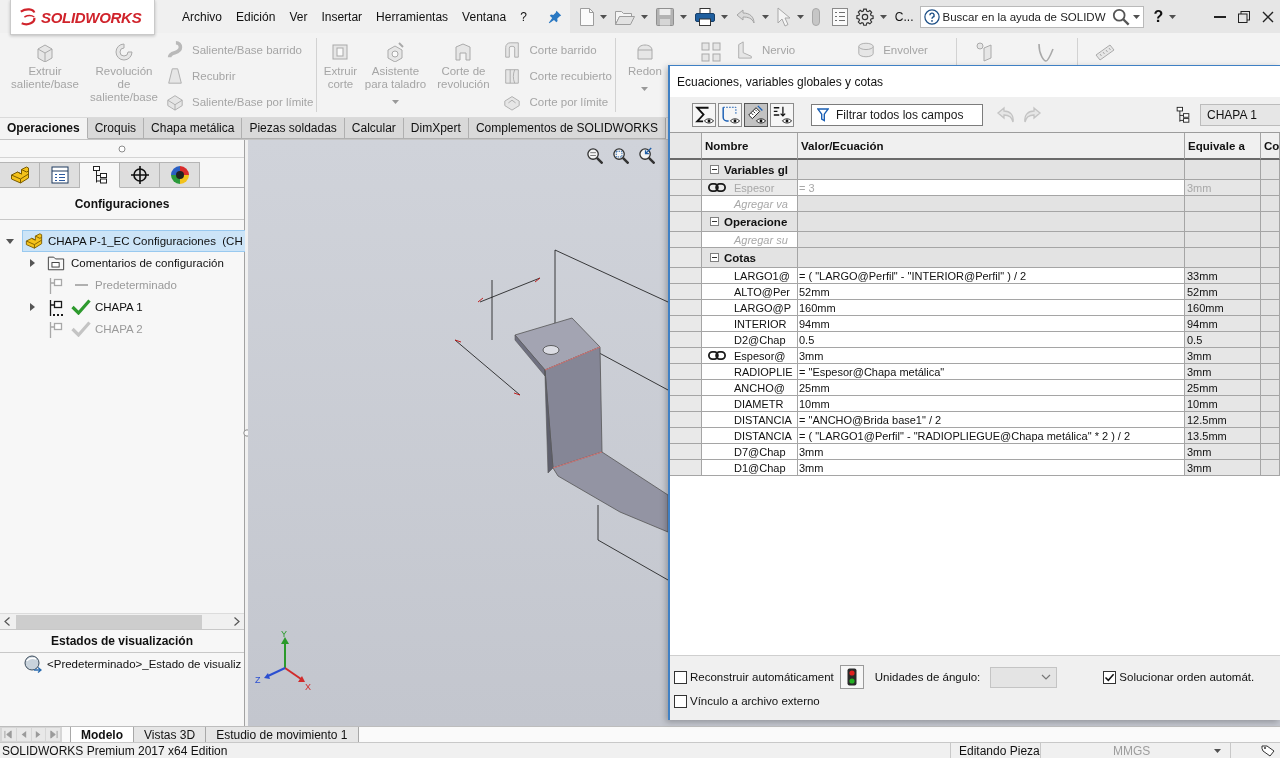 The height and width of the screenshot is (758, 1280). Describe the element at coordinates (991, 340) in the screenshot. I see `table-cell: 0.5` at that location.